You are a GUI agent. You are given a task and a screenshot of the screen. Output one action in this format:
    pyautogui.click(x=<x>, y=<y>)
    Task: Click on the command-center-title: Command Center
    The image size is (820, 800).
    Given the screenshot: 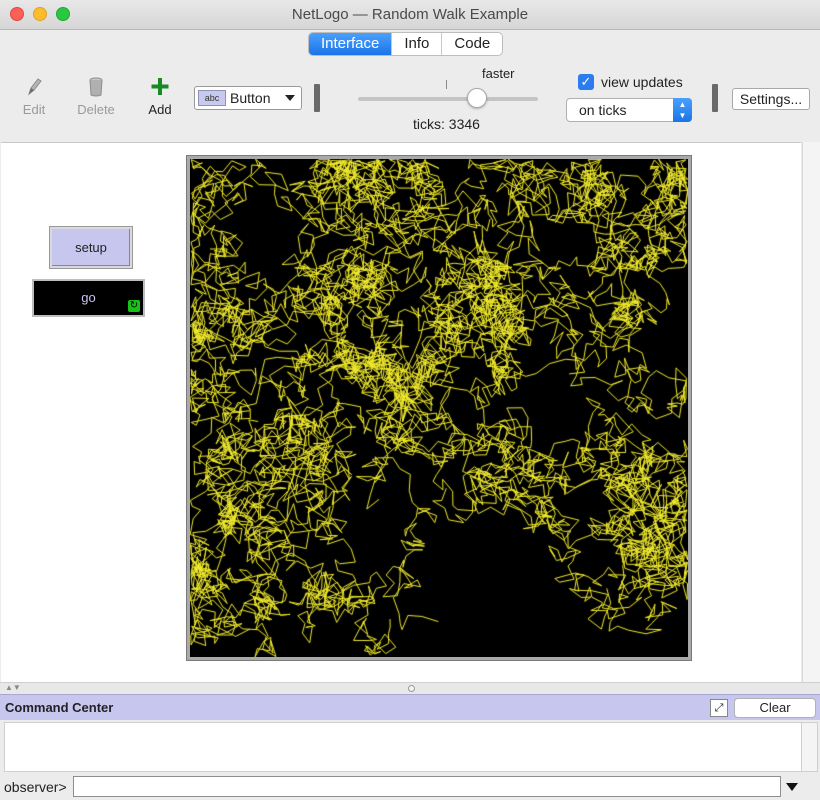 What is the action you would take?
    pyautogui.click(x=59, y=707)
    